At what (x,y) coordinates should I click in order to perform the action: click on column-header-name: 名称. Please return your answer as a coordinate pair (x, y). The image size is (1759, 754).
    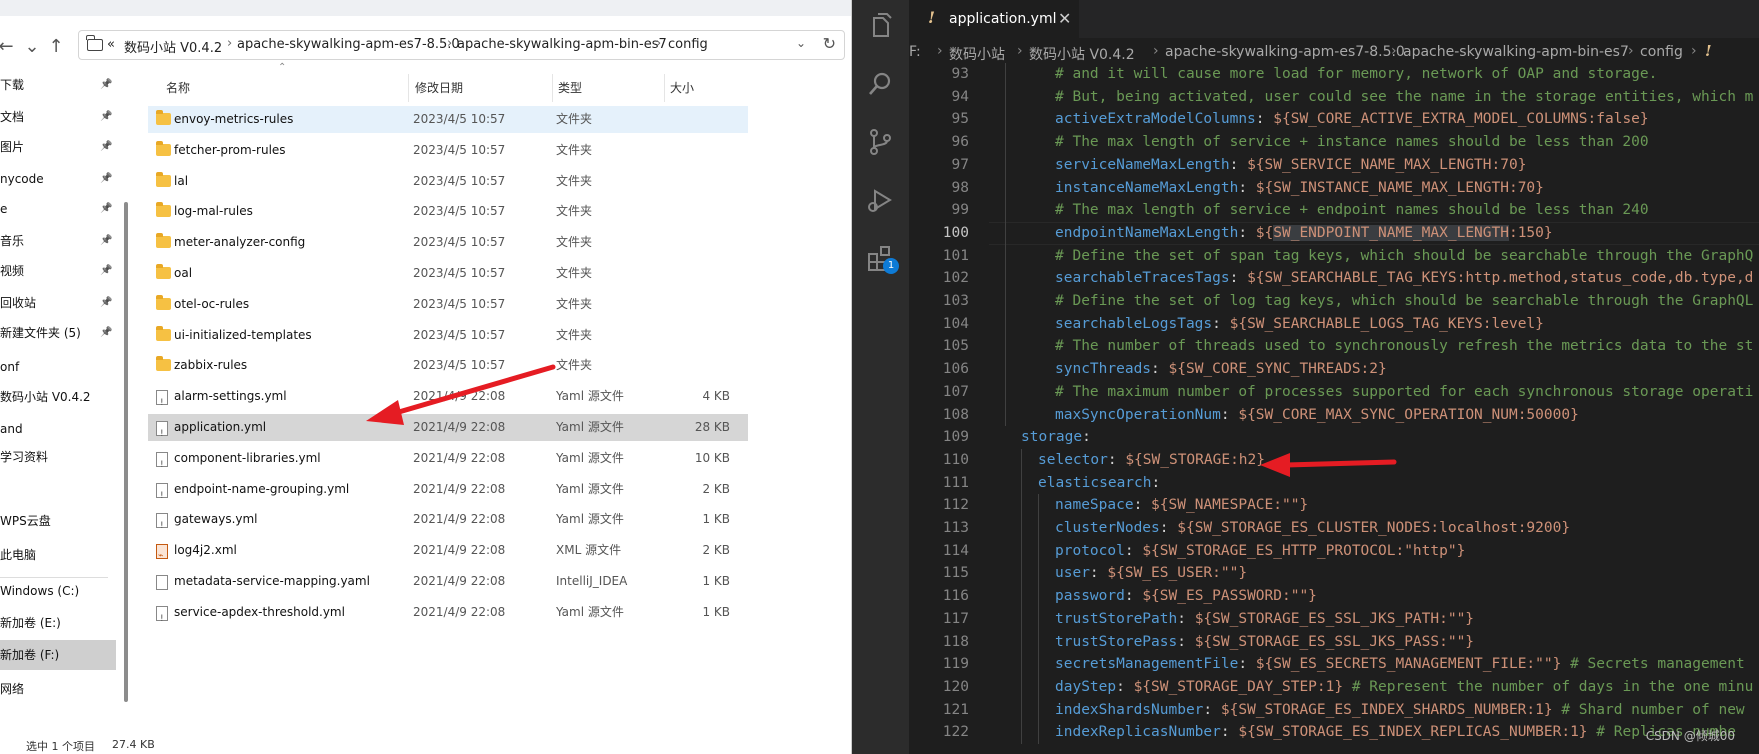
    Looking at the image, I should click on (178, 88).